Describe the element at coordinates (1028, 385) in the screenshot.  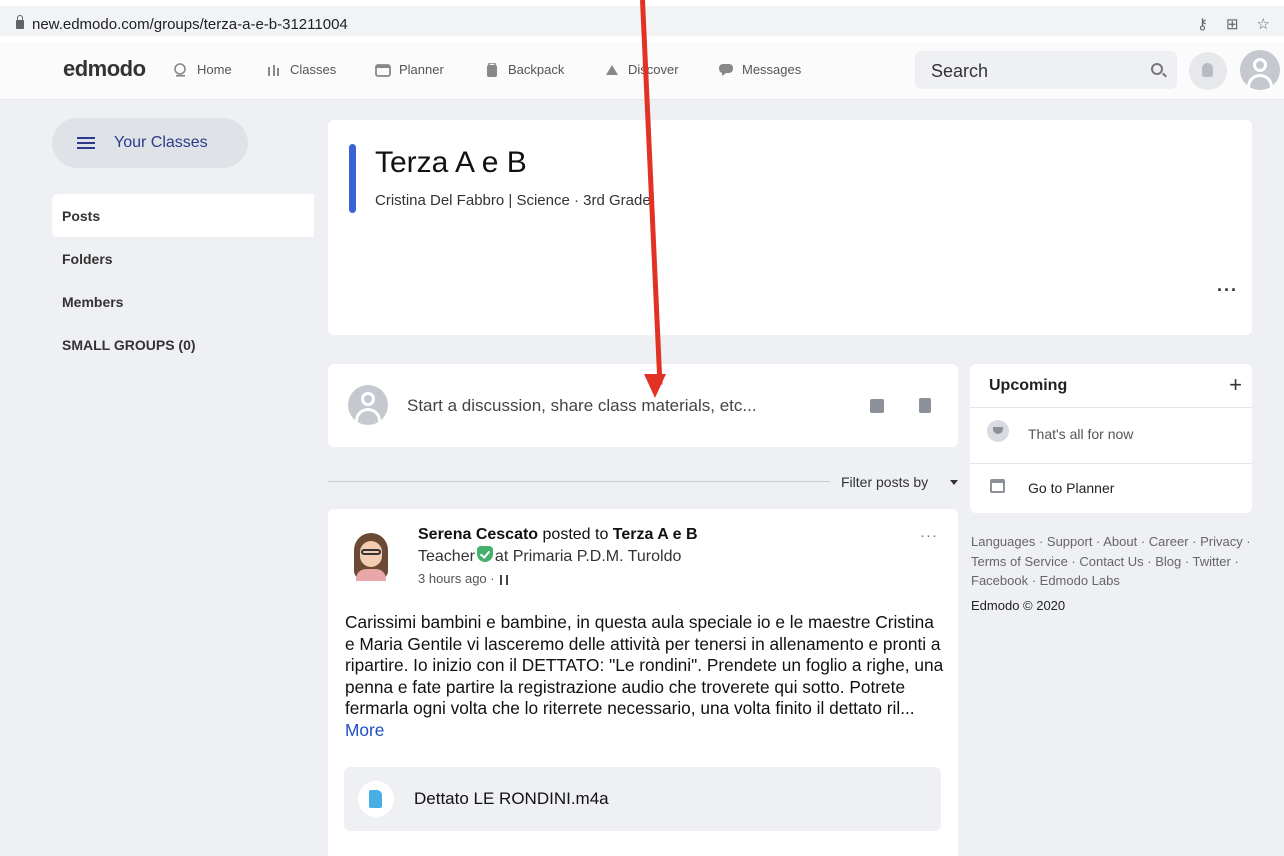
I see `upcoming-title: Upcoming` at that location.